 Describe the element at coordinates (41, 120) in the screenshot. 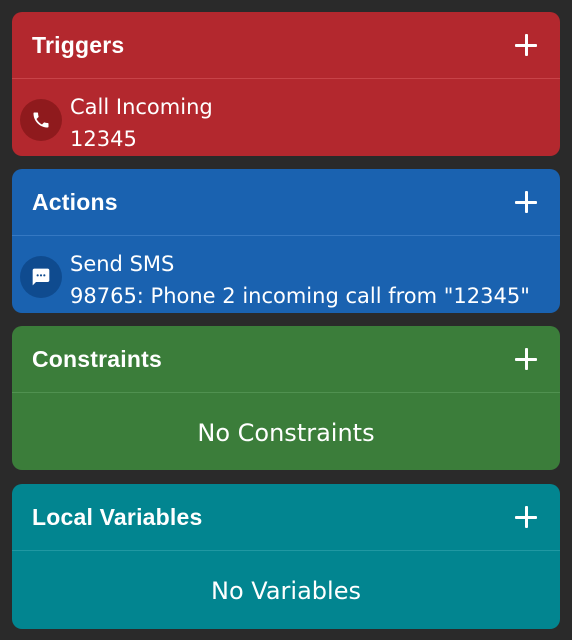

I see `phone-icon` at that location.